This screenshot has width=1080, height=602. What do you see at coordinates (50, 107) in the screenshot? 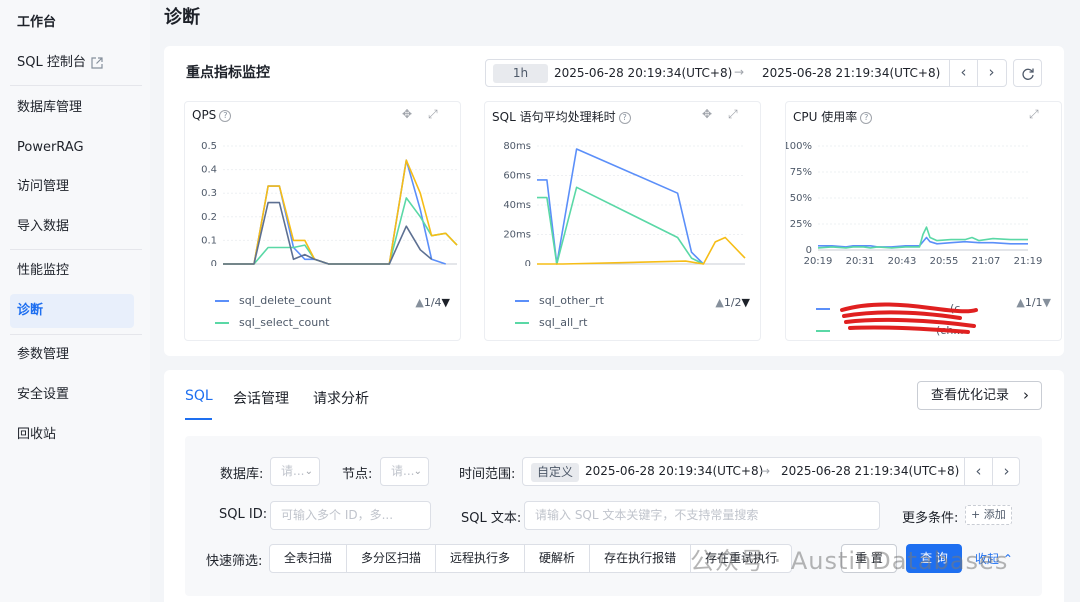
I see `sidebar-item-label: 数据库管理` at bounding box center [50, 107].